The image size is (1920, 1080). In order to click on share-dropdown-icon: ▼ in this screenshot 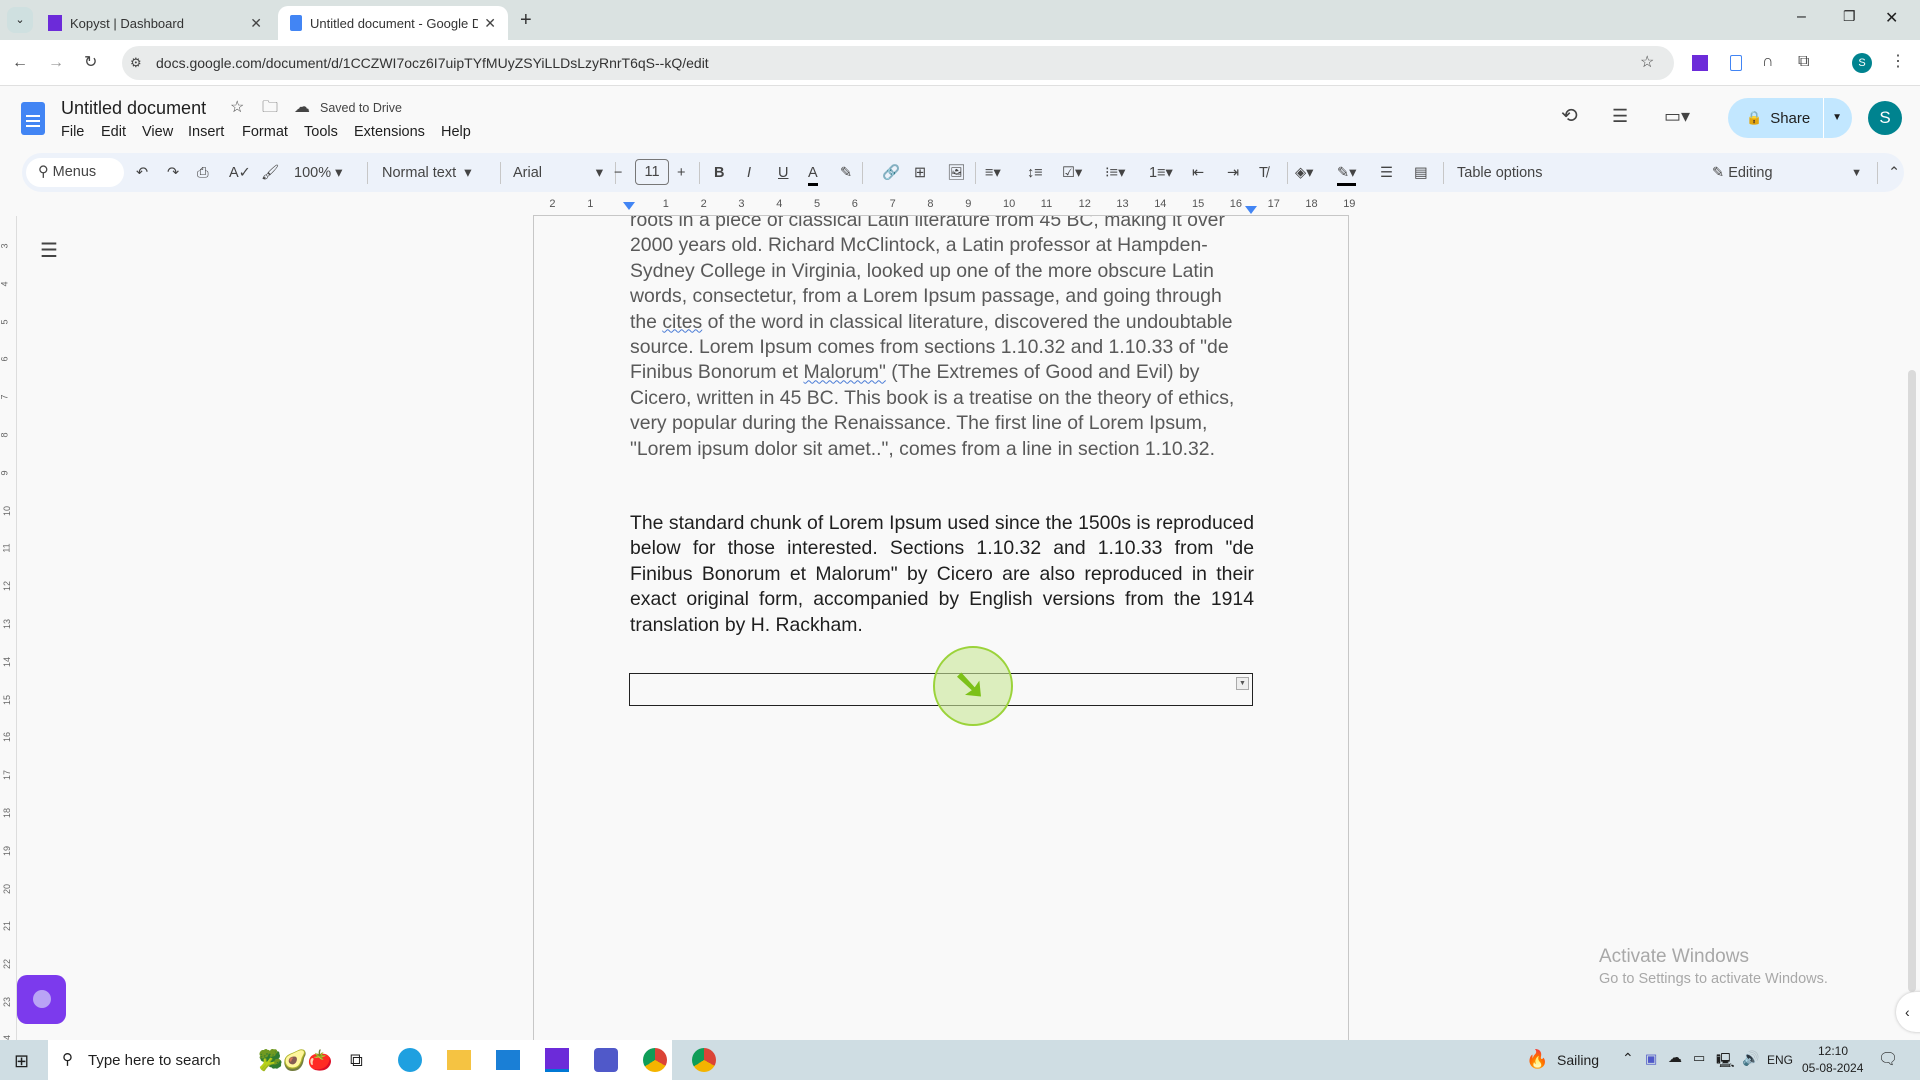, I will do `click(1832, 118)`.